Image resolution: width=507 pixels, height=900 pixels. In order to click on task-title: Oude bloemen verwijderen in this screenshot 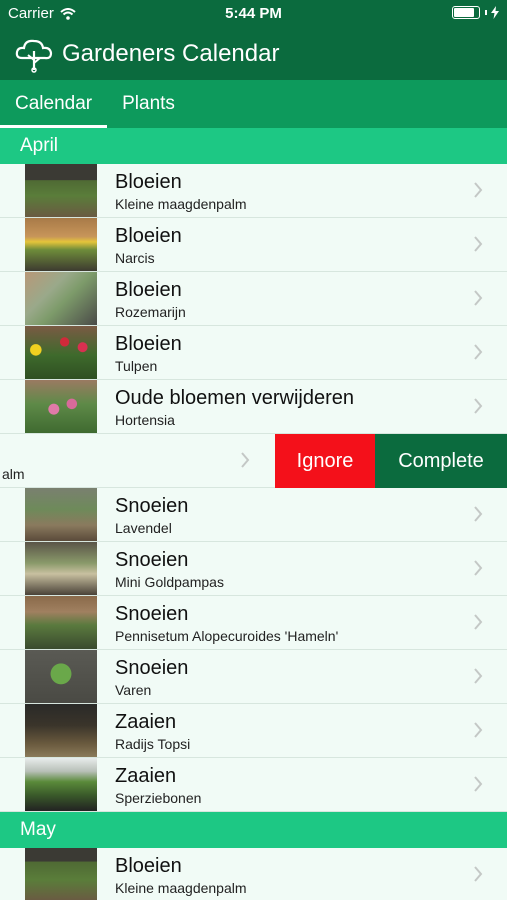, I will do `click(235, 398)`.